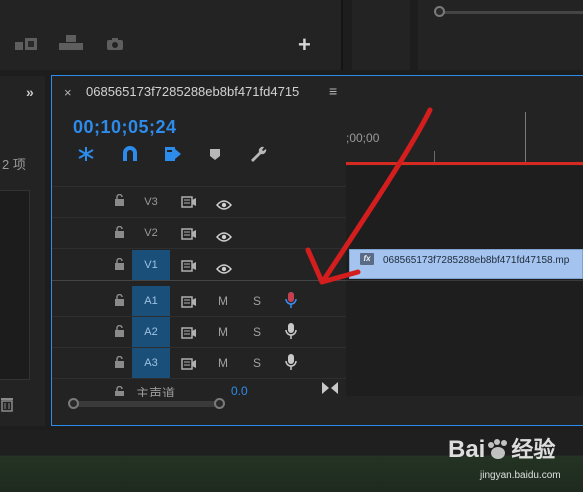 The height and width of the screenshot is (492, 583). Describe the element at coordinates (151, 332) in the screenshot. I see `track-name-a2: A2` at that location.